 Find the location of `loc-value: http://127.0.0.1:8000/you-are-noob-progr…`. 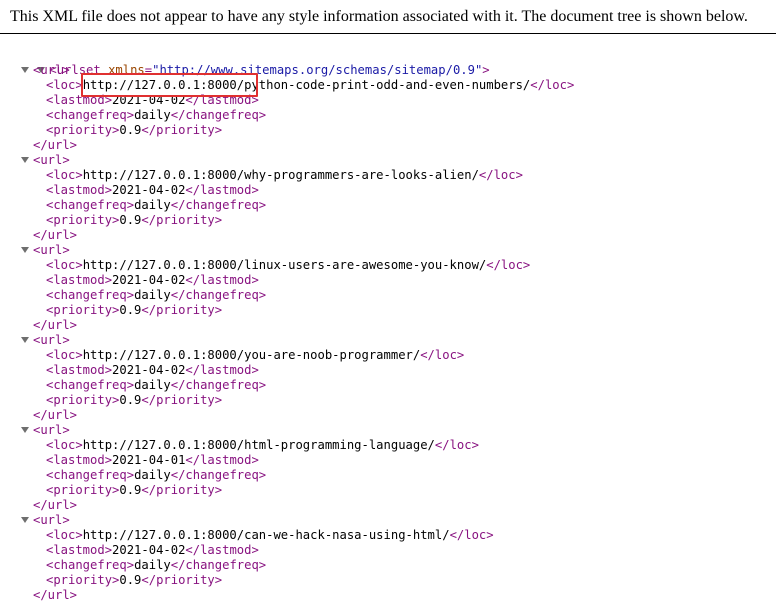

loc-value: http://127.0.0.1:8000/you-are-noob-progr… is located at coordinates (252, 355).